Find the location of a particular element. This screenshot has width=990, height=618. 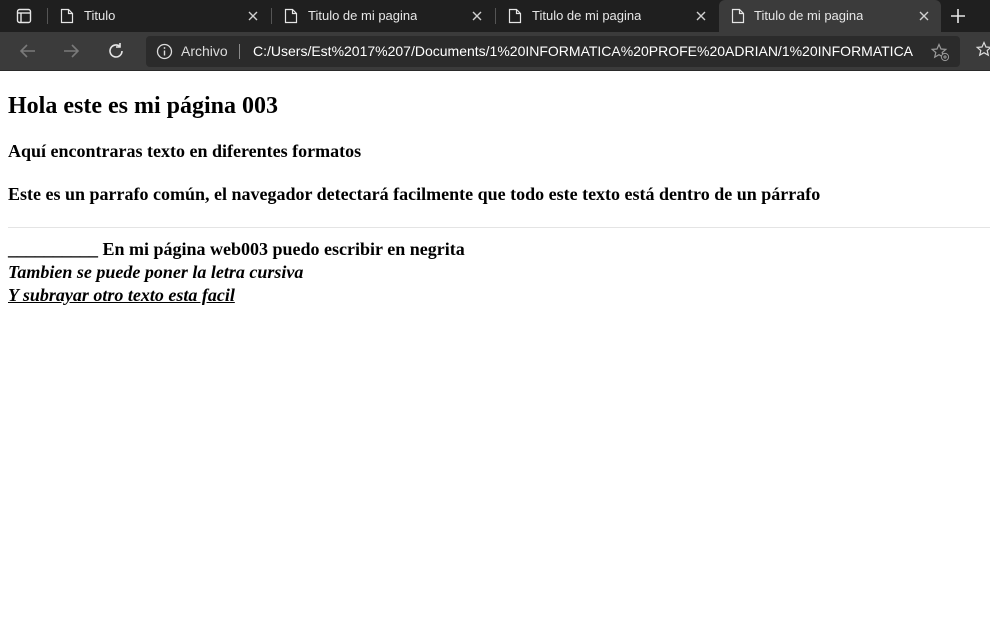

tab-actions-icon is located at coordinates (24, 16).